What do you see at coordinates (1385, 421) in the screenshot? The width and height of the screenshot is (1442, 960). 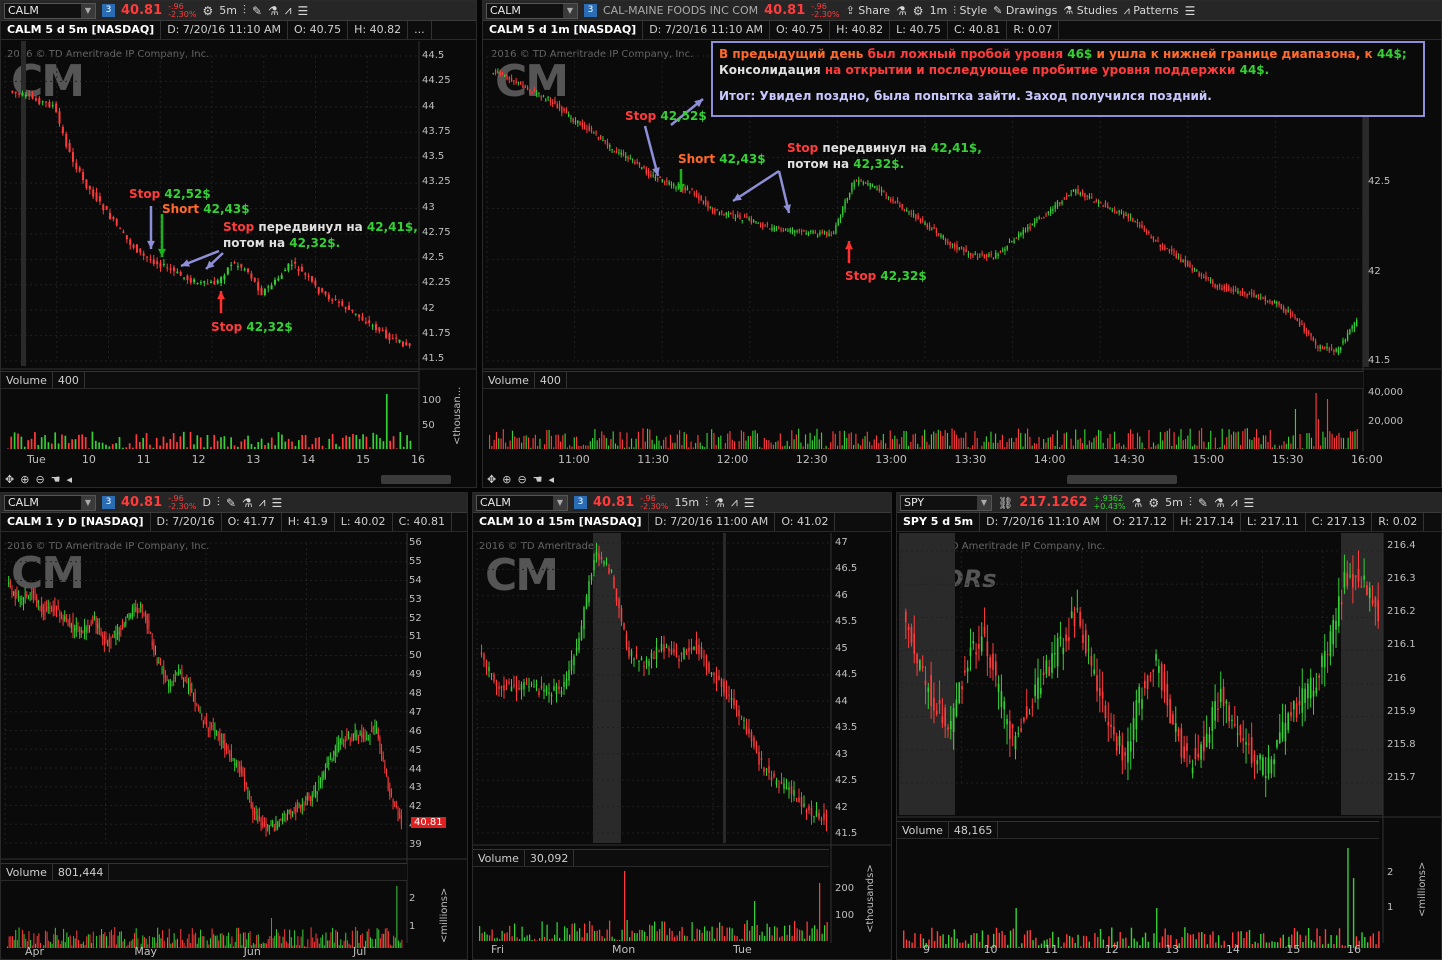 I see `volume-tick: 20,000` at bounding box center [1385, 421].